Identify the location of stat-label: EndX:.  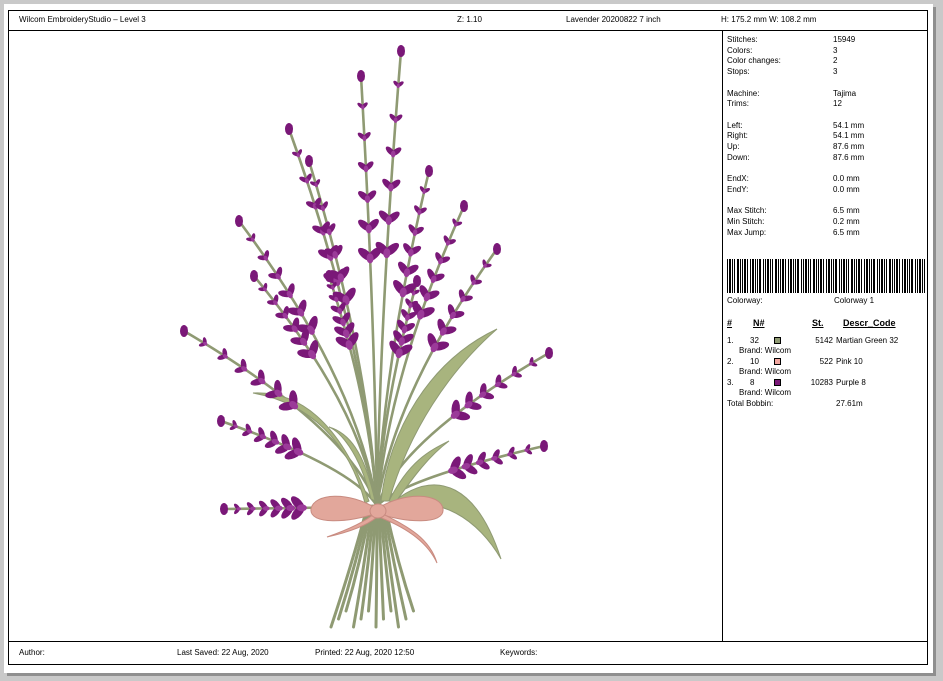
(738, 179).